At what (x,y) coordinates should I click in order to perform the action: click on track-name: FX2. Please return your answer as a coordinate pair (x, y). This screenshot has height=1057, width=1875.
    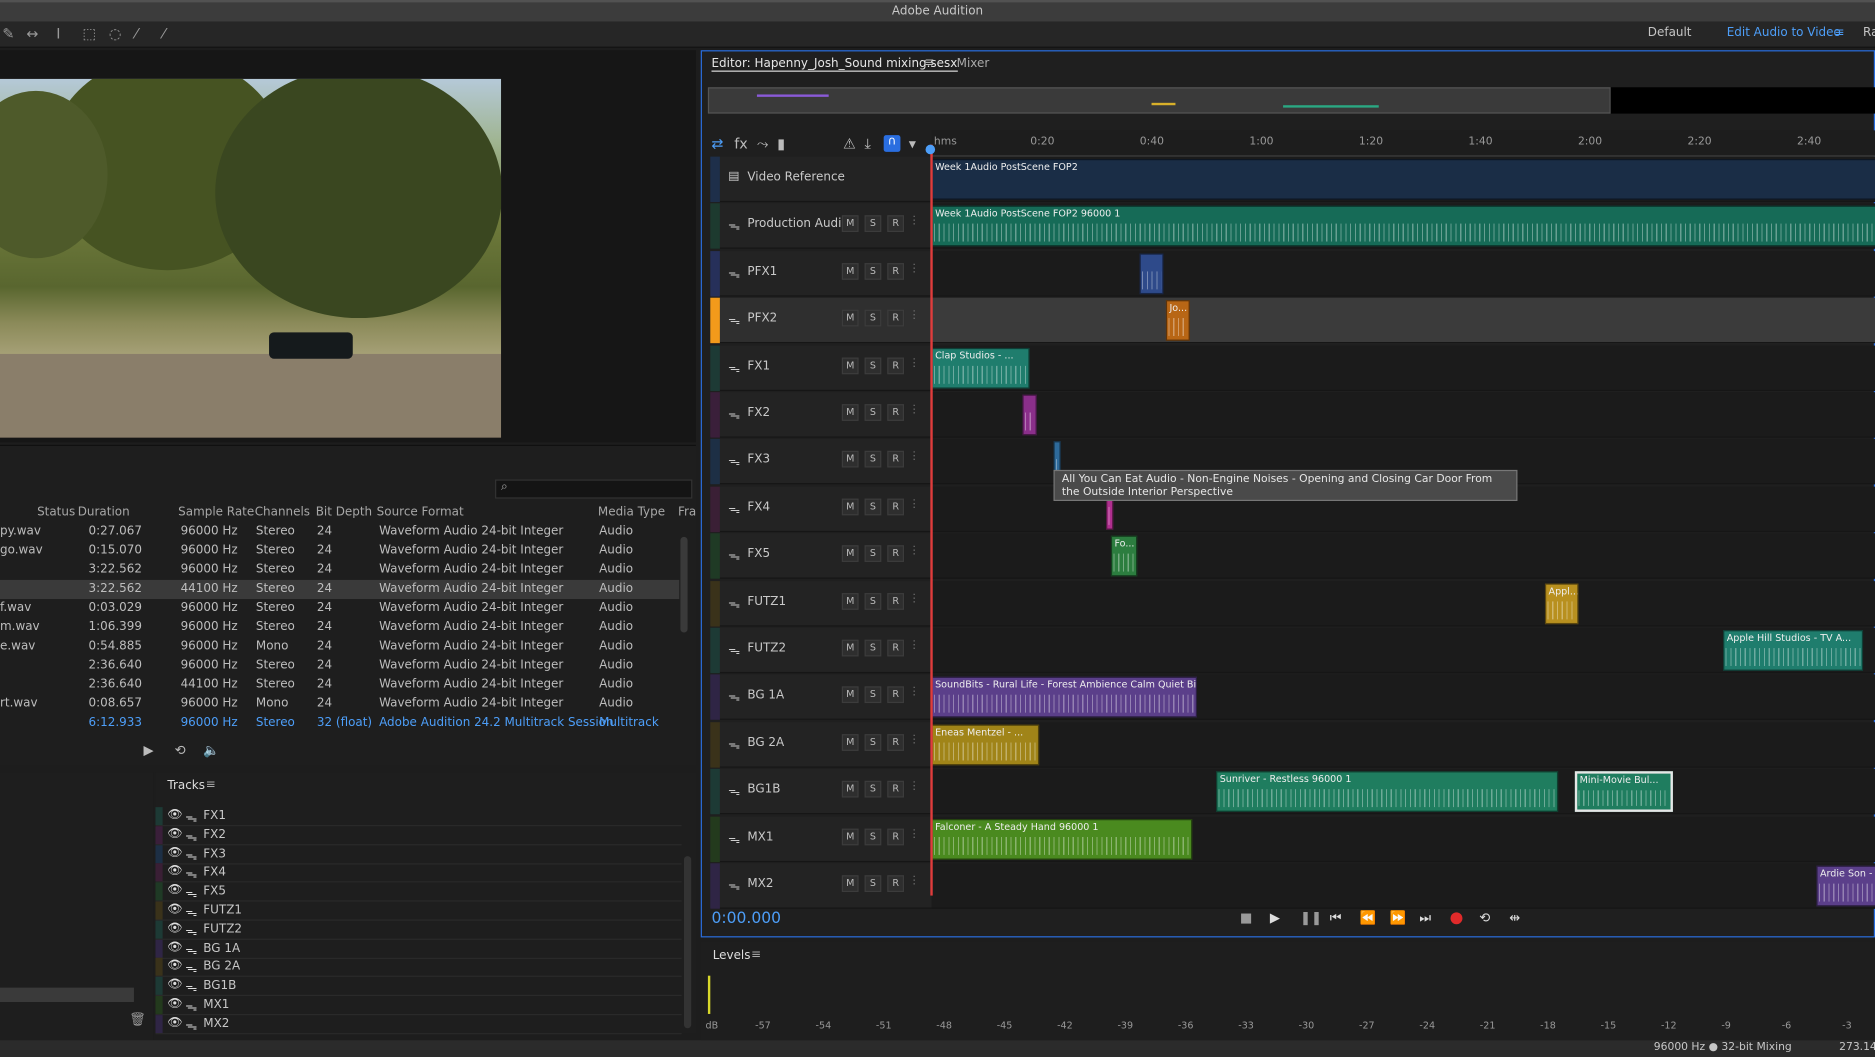
    Looking at the image, I should click on (758, 413).